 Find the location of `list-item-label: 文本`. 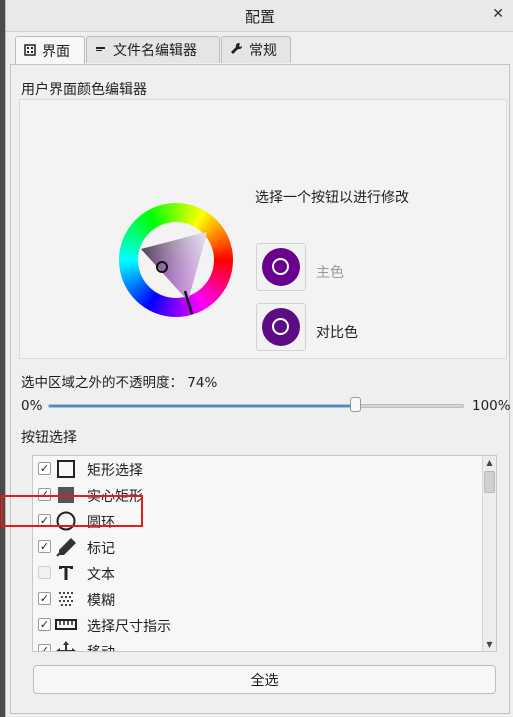

list-item-label: 文本 is located at coordinates (101, 575).